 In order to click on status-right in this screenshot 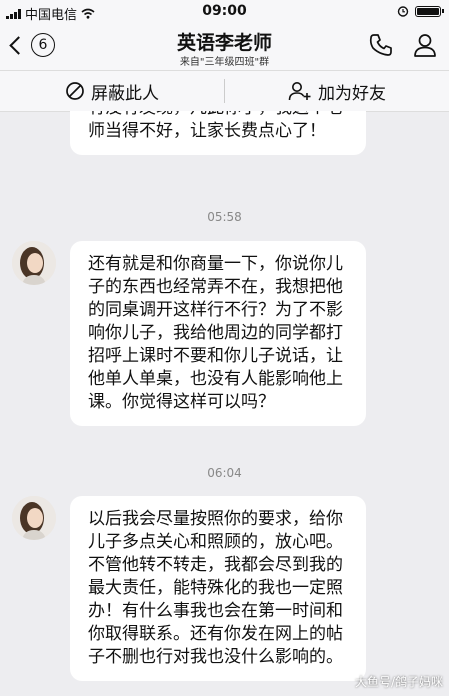, I will do `click(420, 11)`.